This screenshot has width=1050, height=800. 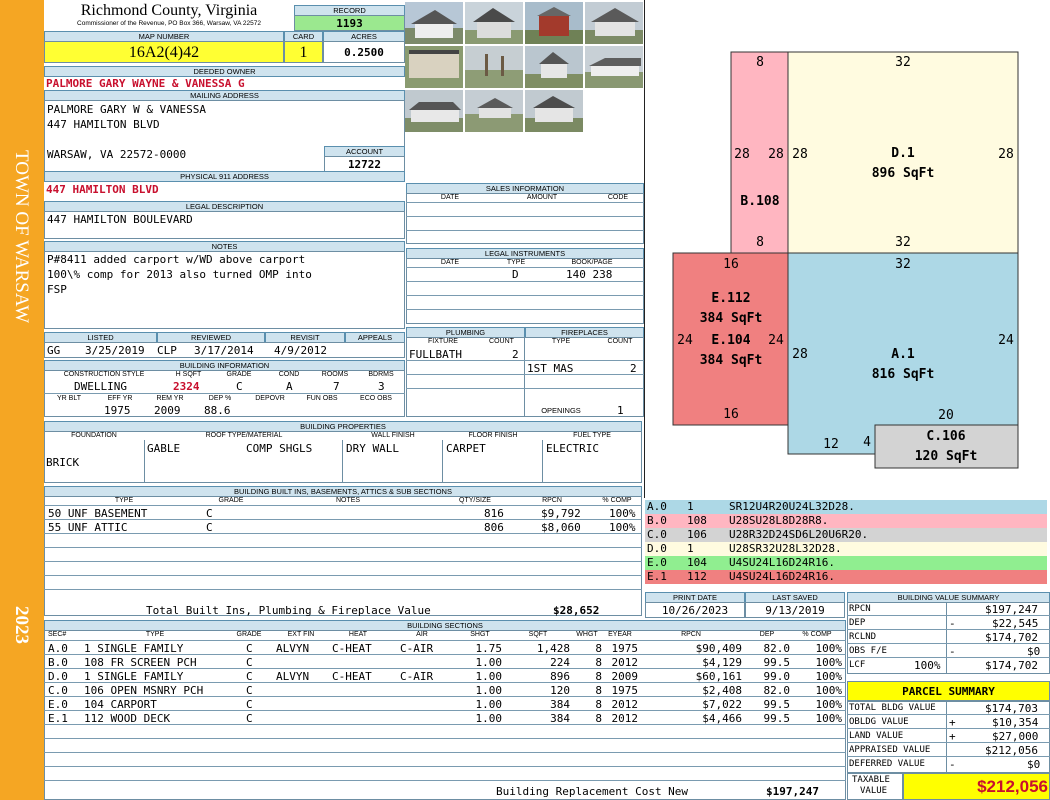 What do you see at coordinates (731, 318) in the screenshot?
I see `sketch-area: 384 SqFt` at bounding box center [731, 318].